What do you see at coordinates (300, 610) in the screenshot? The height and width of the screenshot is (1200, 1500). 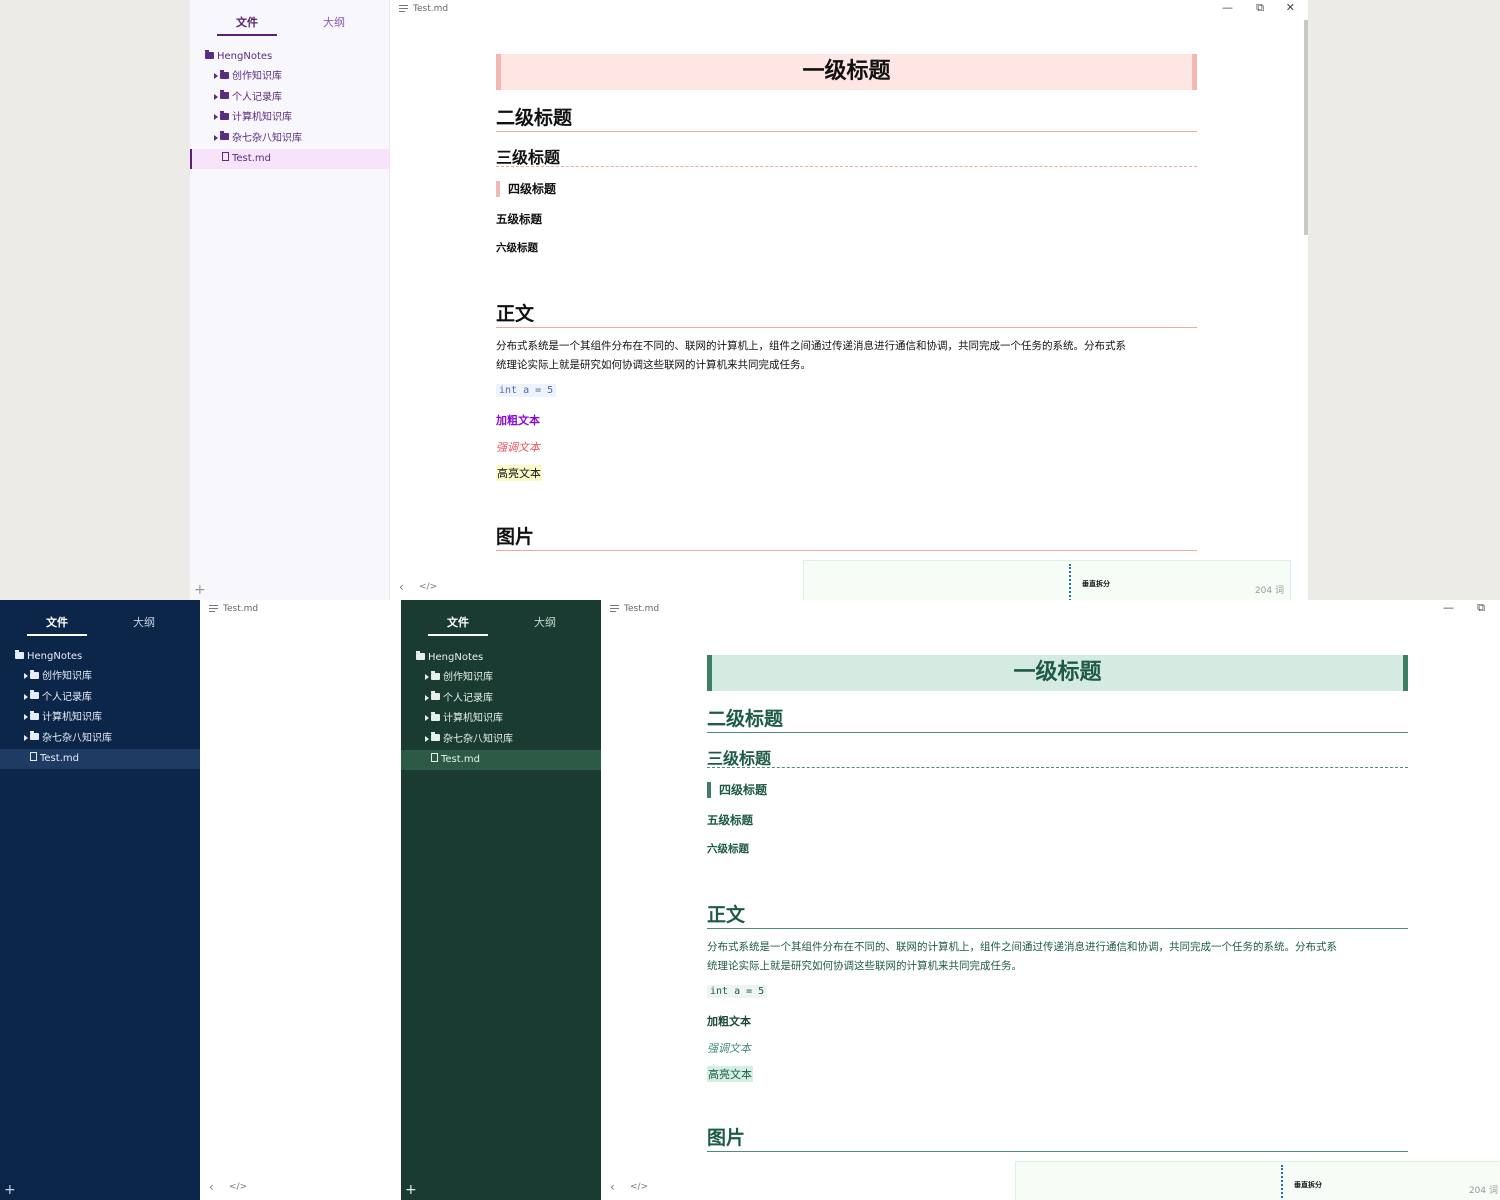 I see `title-bar: Test.md` at bounding box center [300, 610].